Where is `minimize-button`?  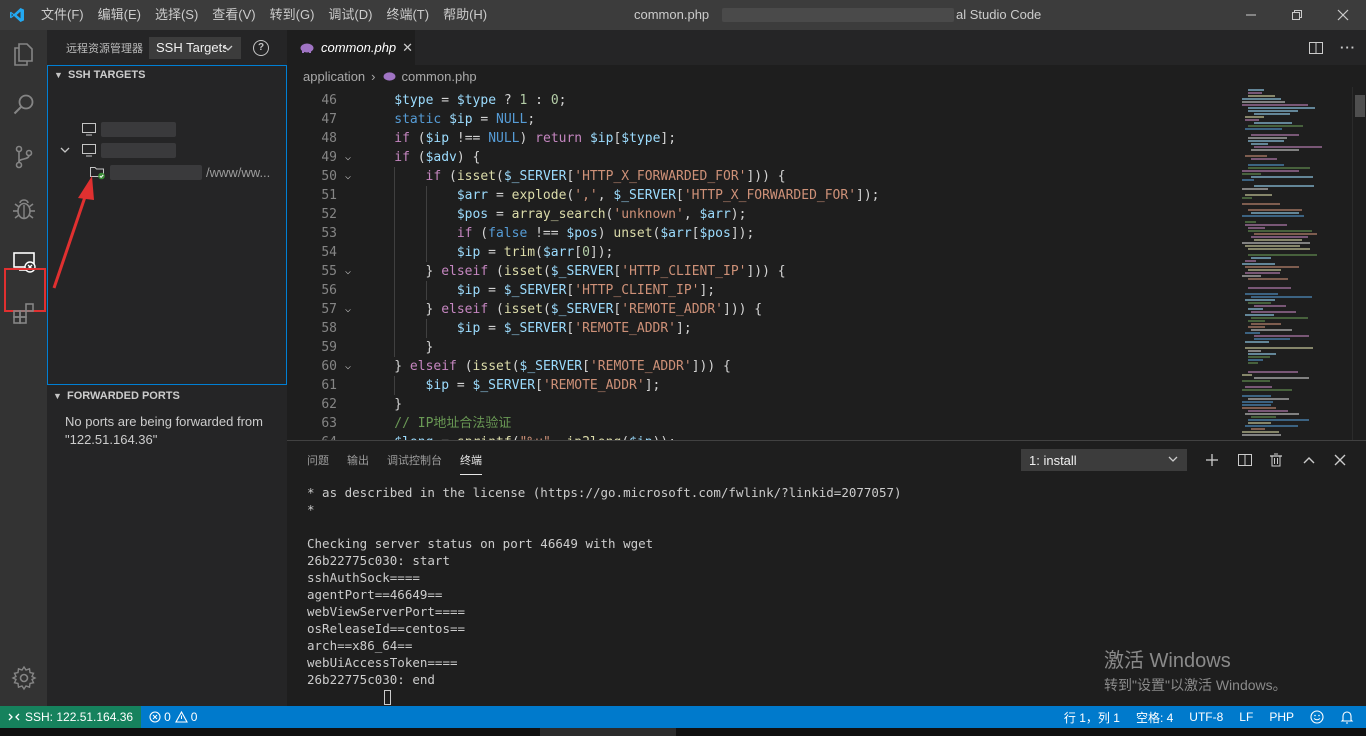
minimize-button is located at coordinates (1251, 15).